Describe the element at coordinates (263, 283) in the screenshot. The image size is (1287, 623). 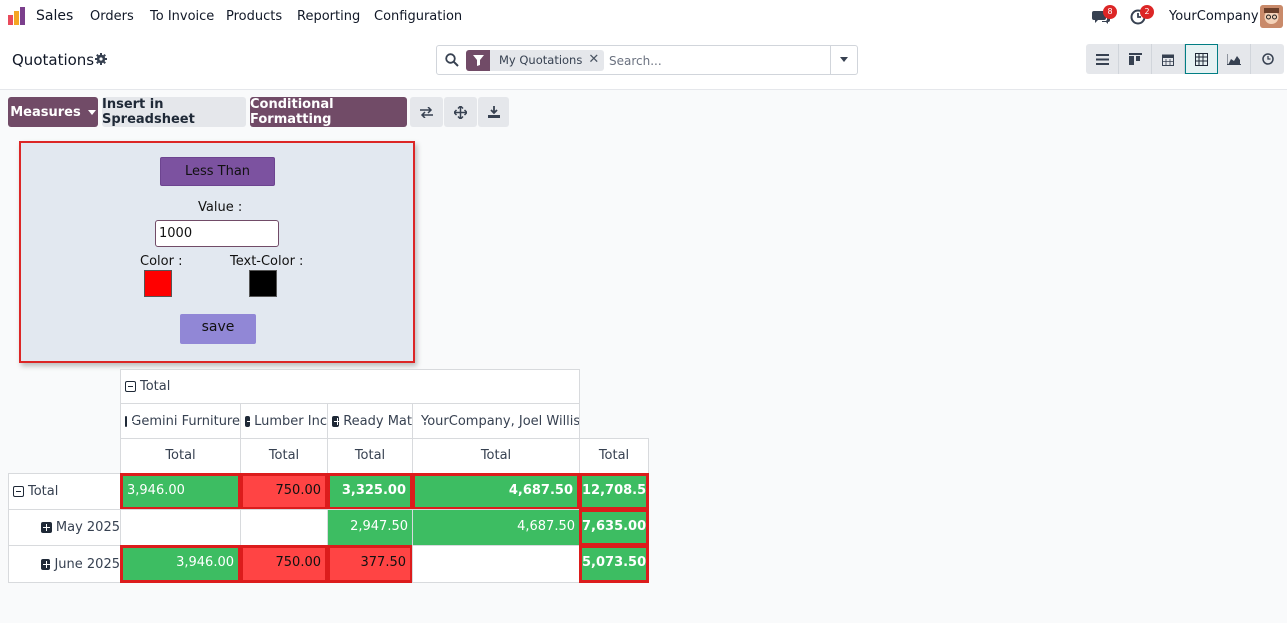
I see `text-color-picker` at that location.